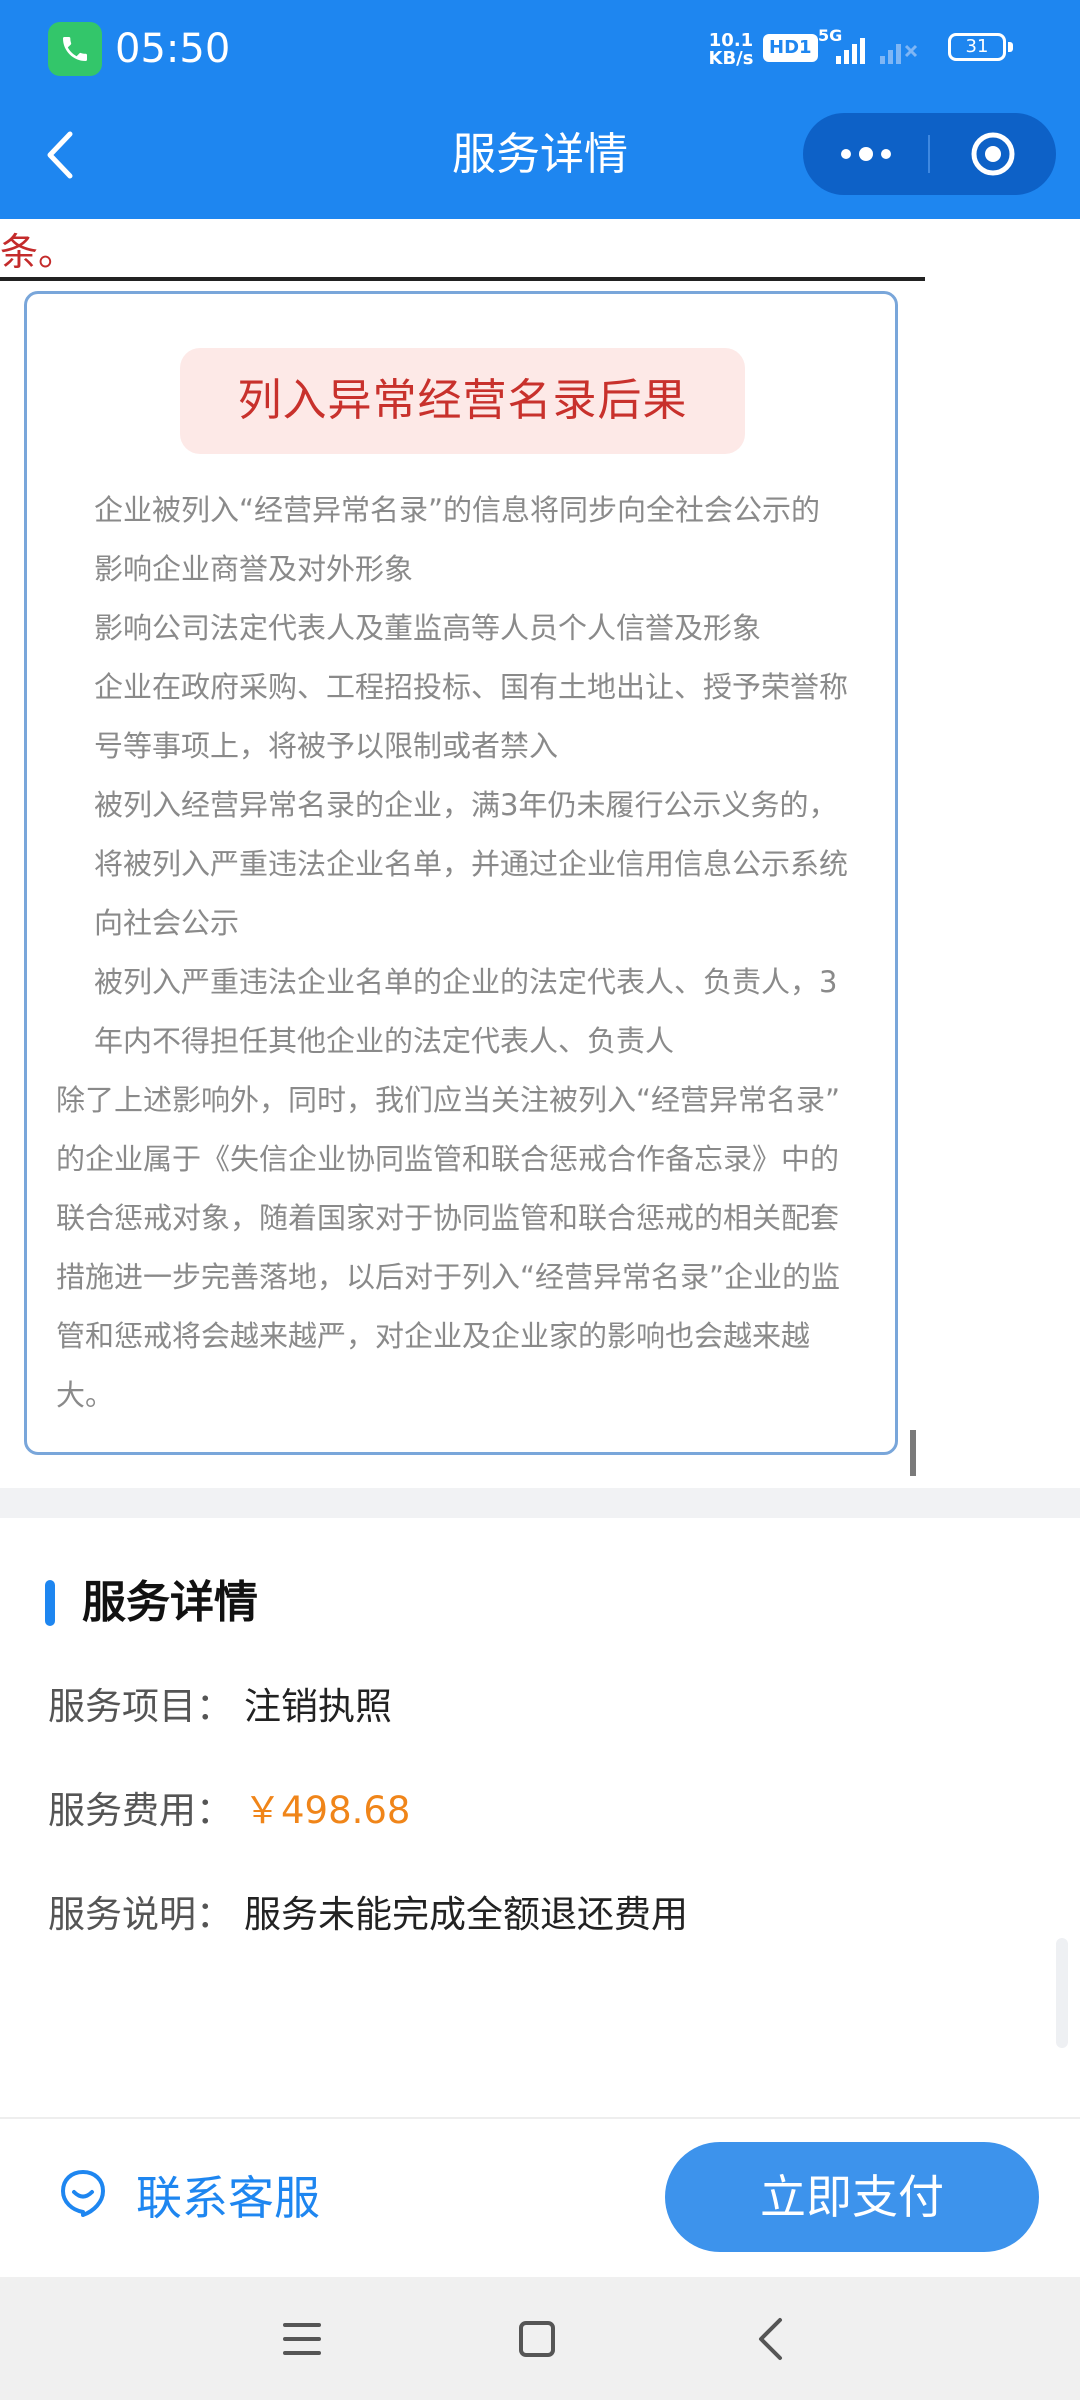  I want to click on section-separator, so click(540, 1503).